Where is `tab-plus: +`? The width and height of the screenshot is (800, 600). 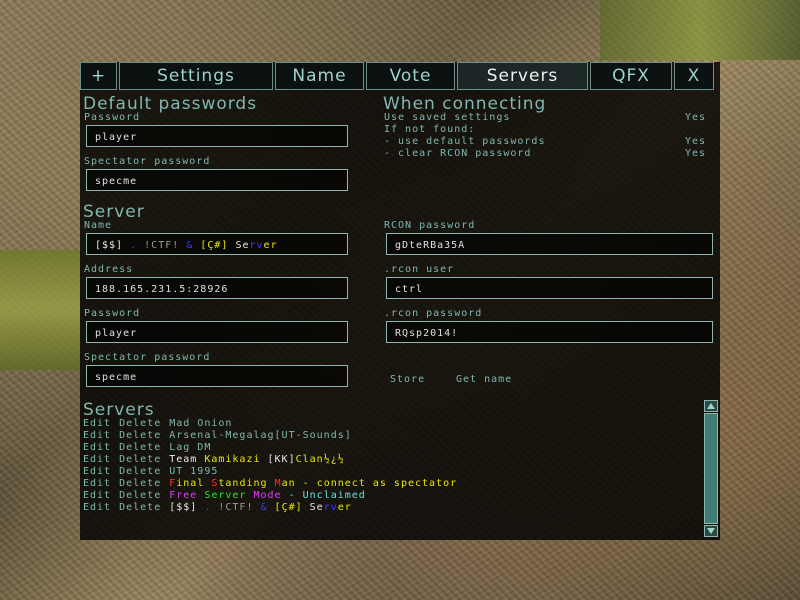 tab-plus: + is located at coordinates (98, 76).